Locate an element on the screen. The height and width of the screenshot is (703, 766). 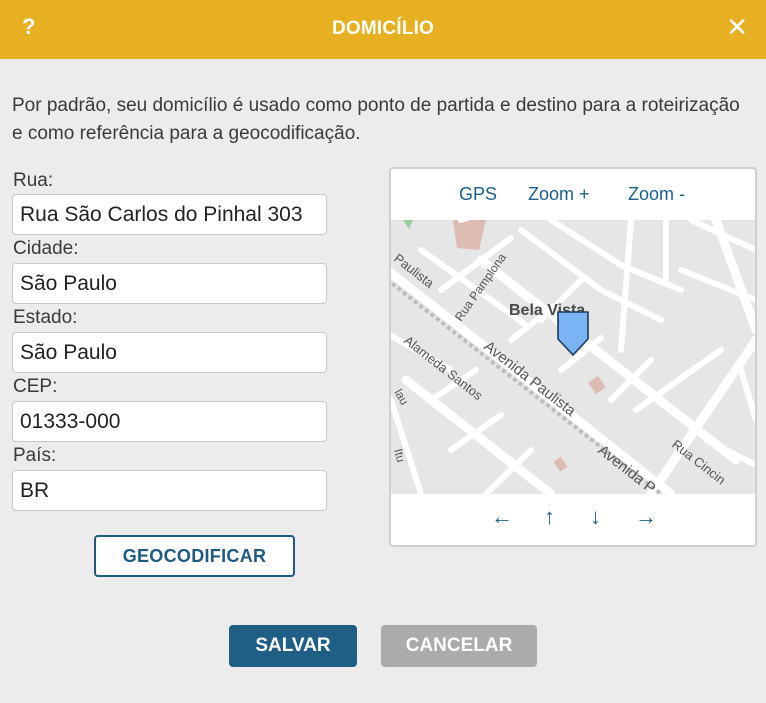
cancel-button: CANCELAR is located at coordinates (459, 646).